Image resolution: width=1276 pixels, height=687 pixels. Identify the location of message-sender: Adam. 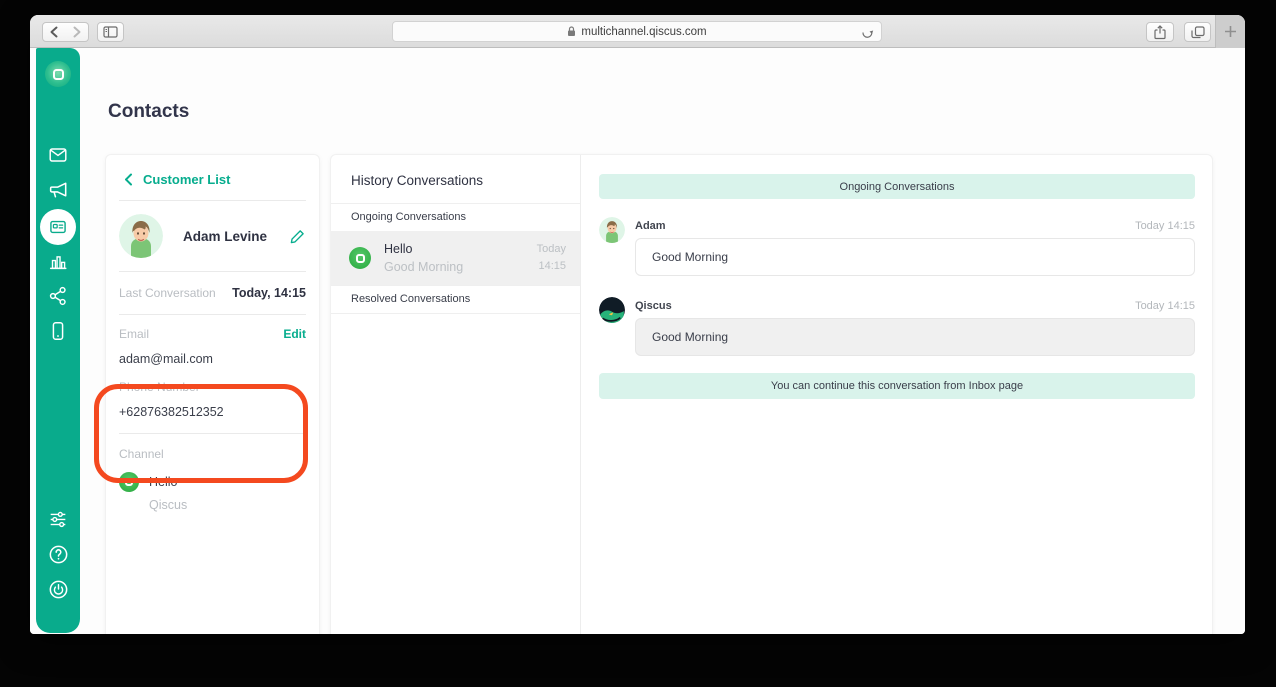
(650, 226).